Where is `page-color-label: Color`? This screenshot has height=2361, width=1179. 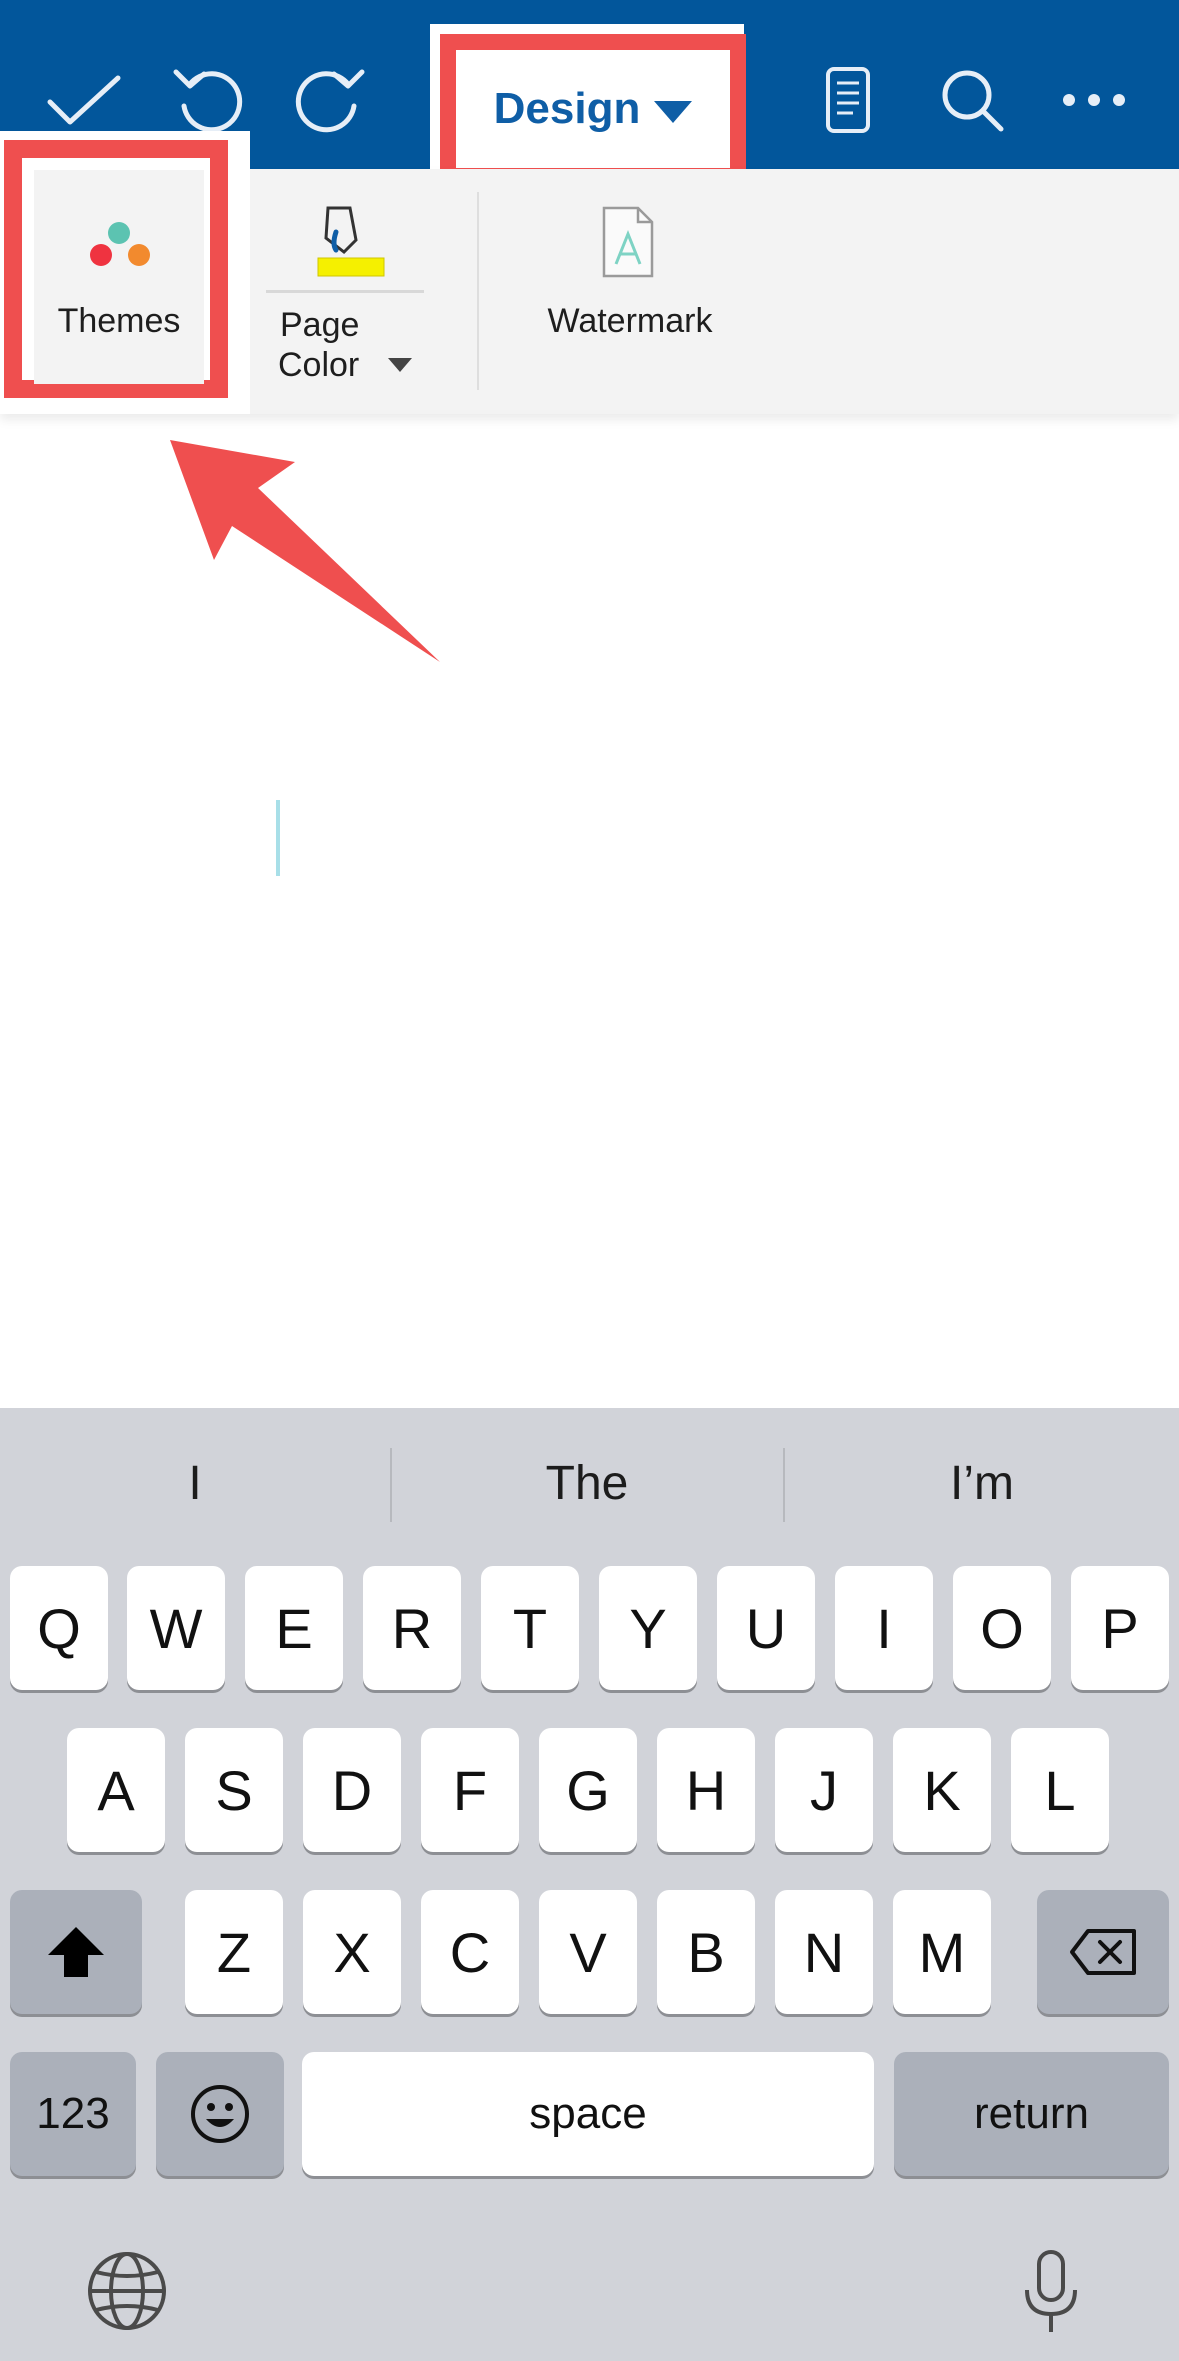 page-color-label: Color is located at coordinates (319, 365).